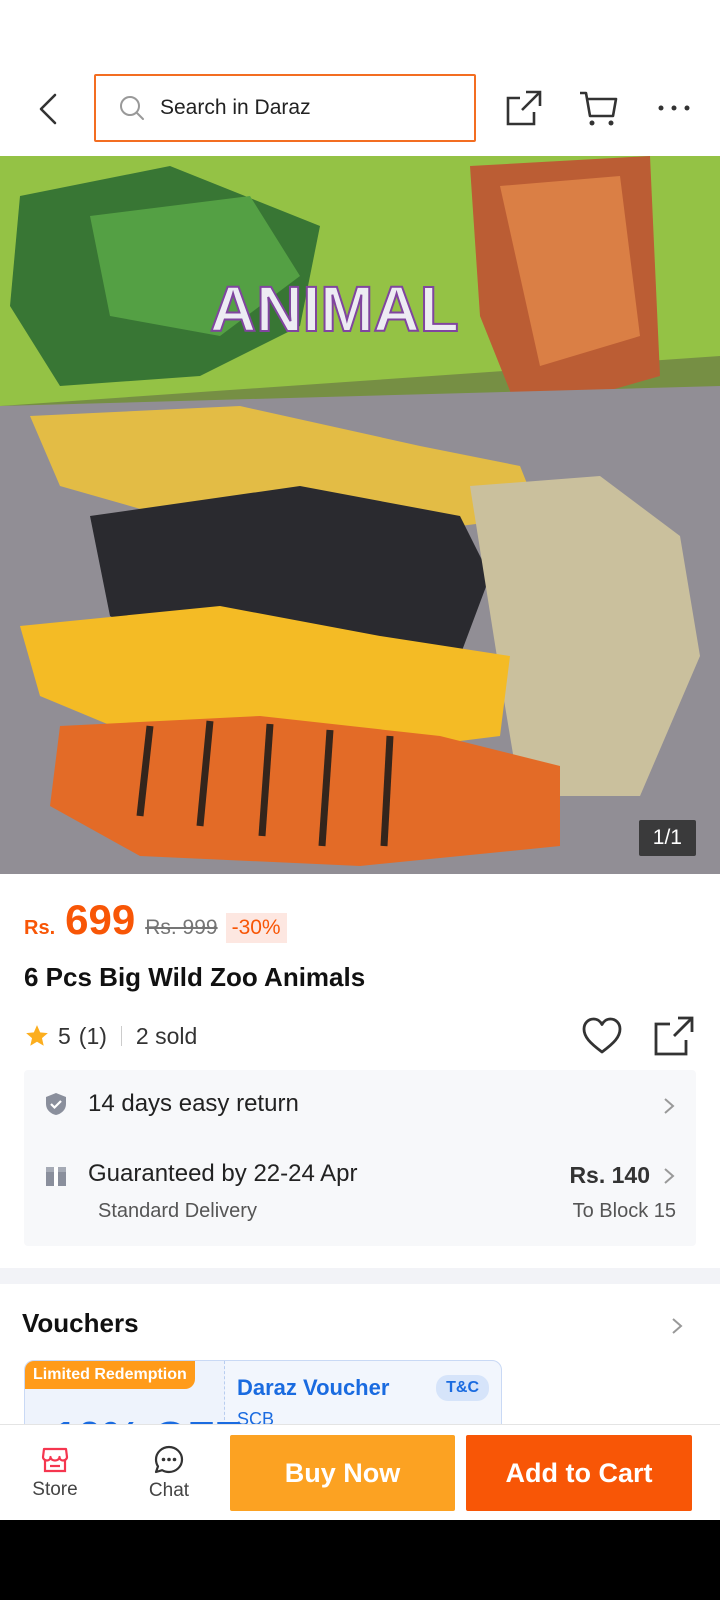 This screenshot has width=720, height=1600. What do you see at coordinates (121, 1036) in the screenshot?
I see `separator` at bounding box center [121, 1036].